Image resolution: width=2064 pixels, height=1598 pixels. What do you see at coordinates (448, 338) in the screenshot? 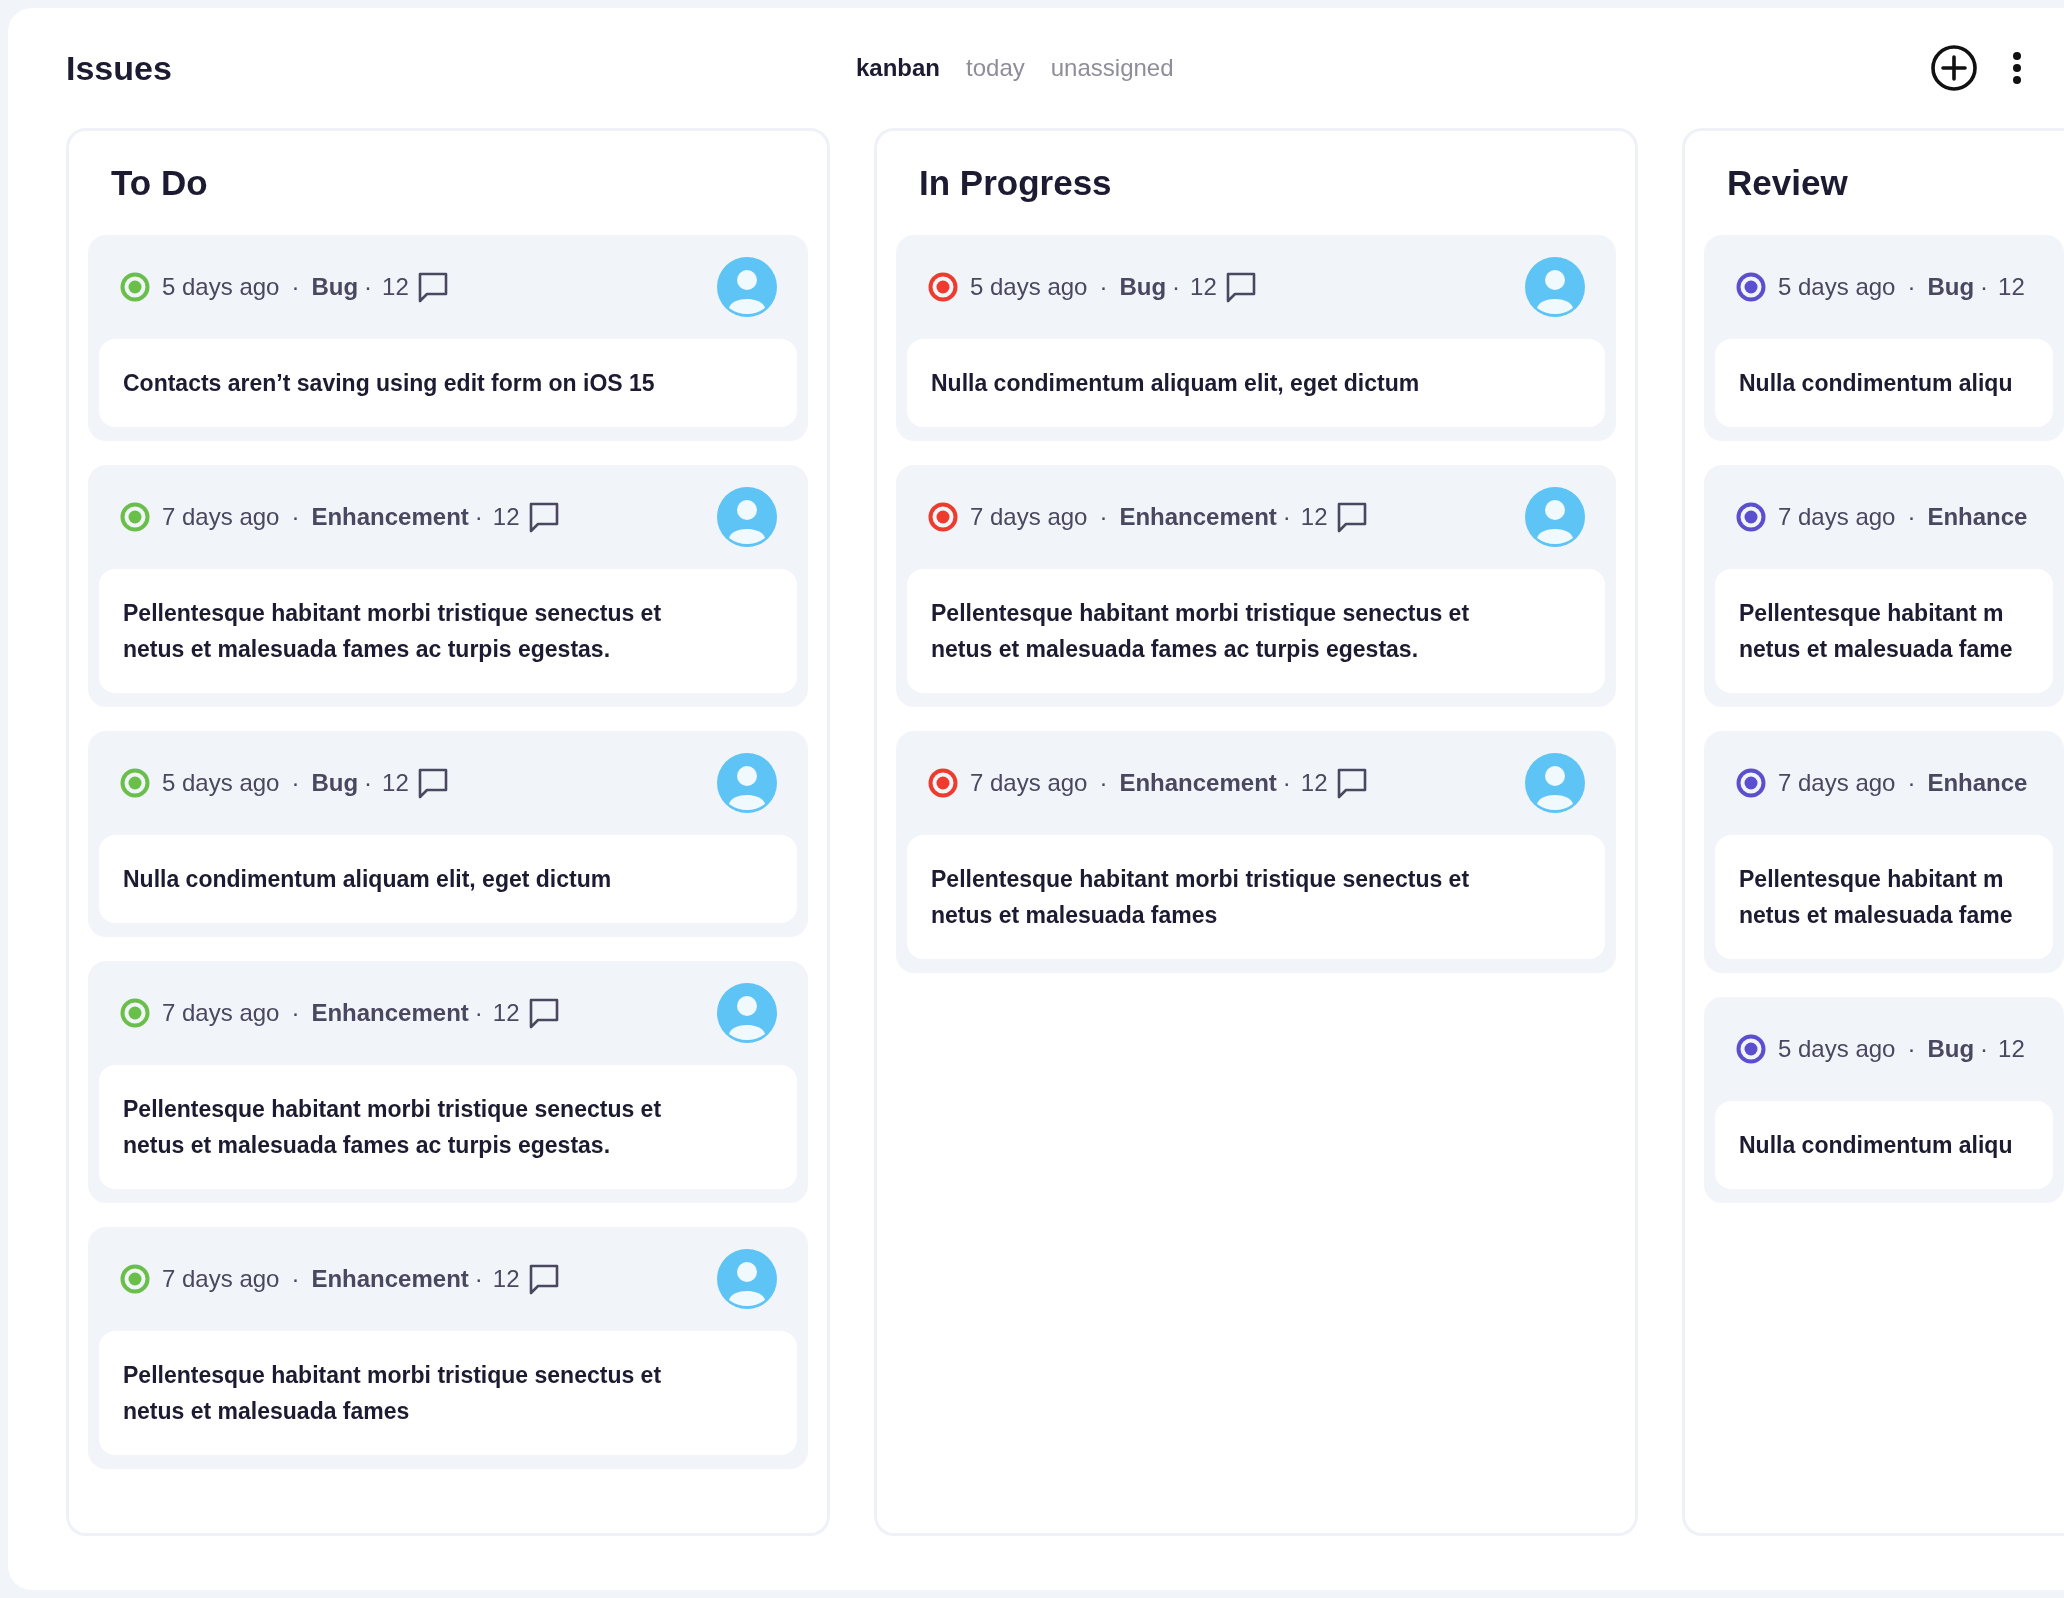
I see `issue-card: 5 days ago · Bug · 12 Contacts aren’t saving using edit form on iOS 15` at bounding box center [448, 338].